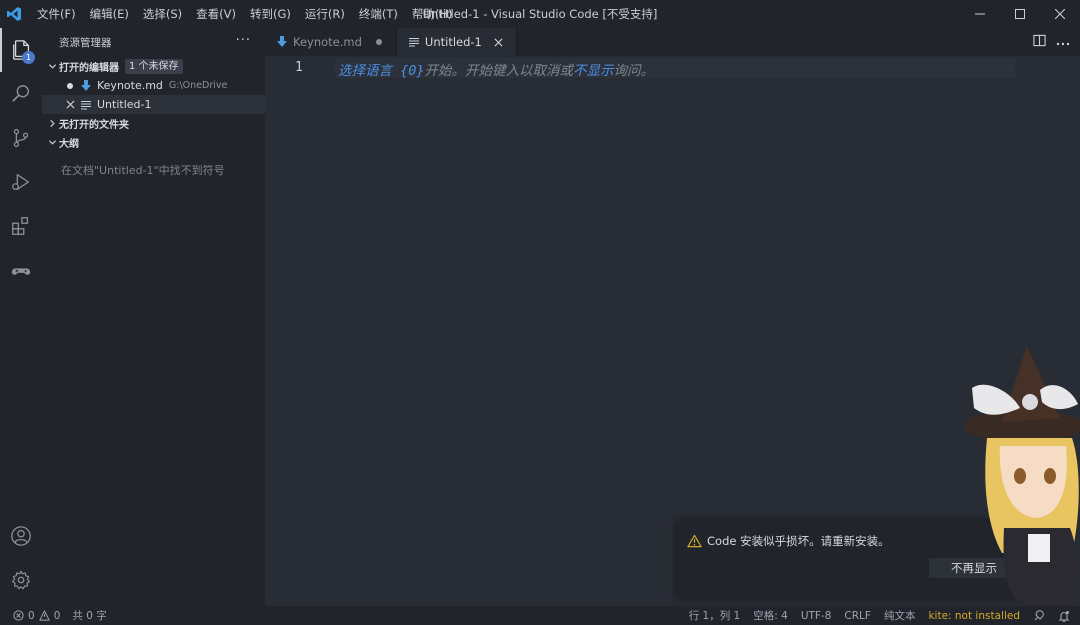 This screenshot has width=1080, height=625. What do you see at coordinates (672, 42) in the screenshot?
I see `editor-tabs: Keynote.md Untitled-1` at bounding box center [672, 42].